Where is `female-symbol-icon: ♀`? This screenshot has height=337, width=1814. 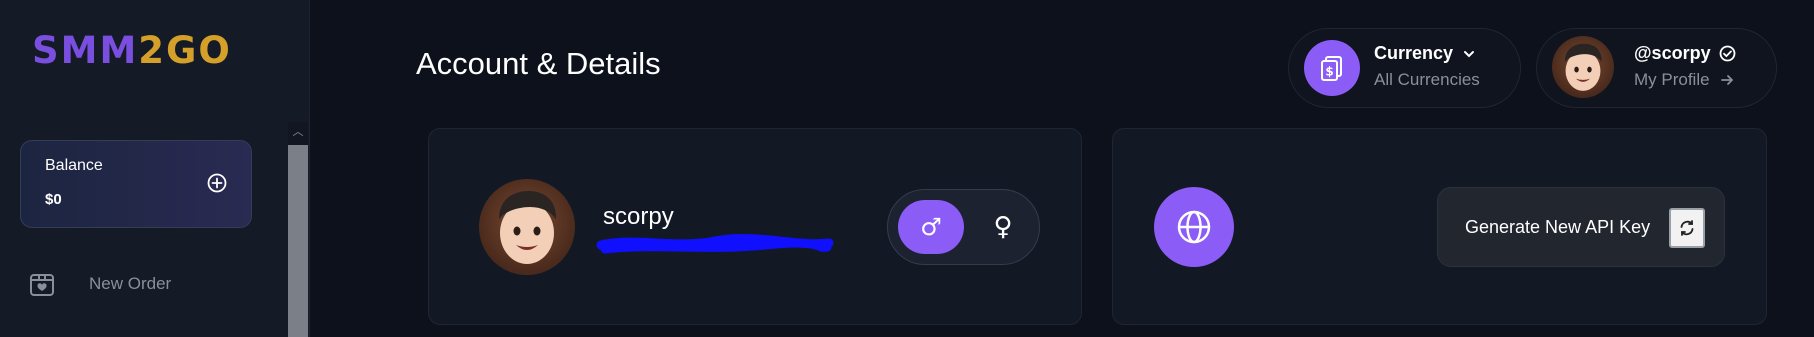 female-symbol-icon: ♀ is located at coordinates (1003, 227).